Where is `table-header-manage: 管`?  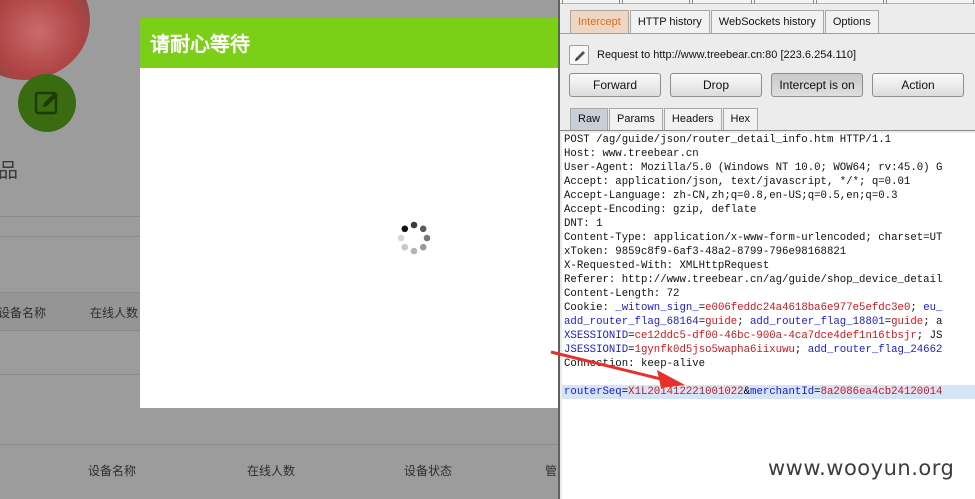
table-header-manage: 管 is located at coordinates (551, 471).